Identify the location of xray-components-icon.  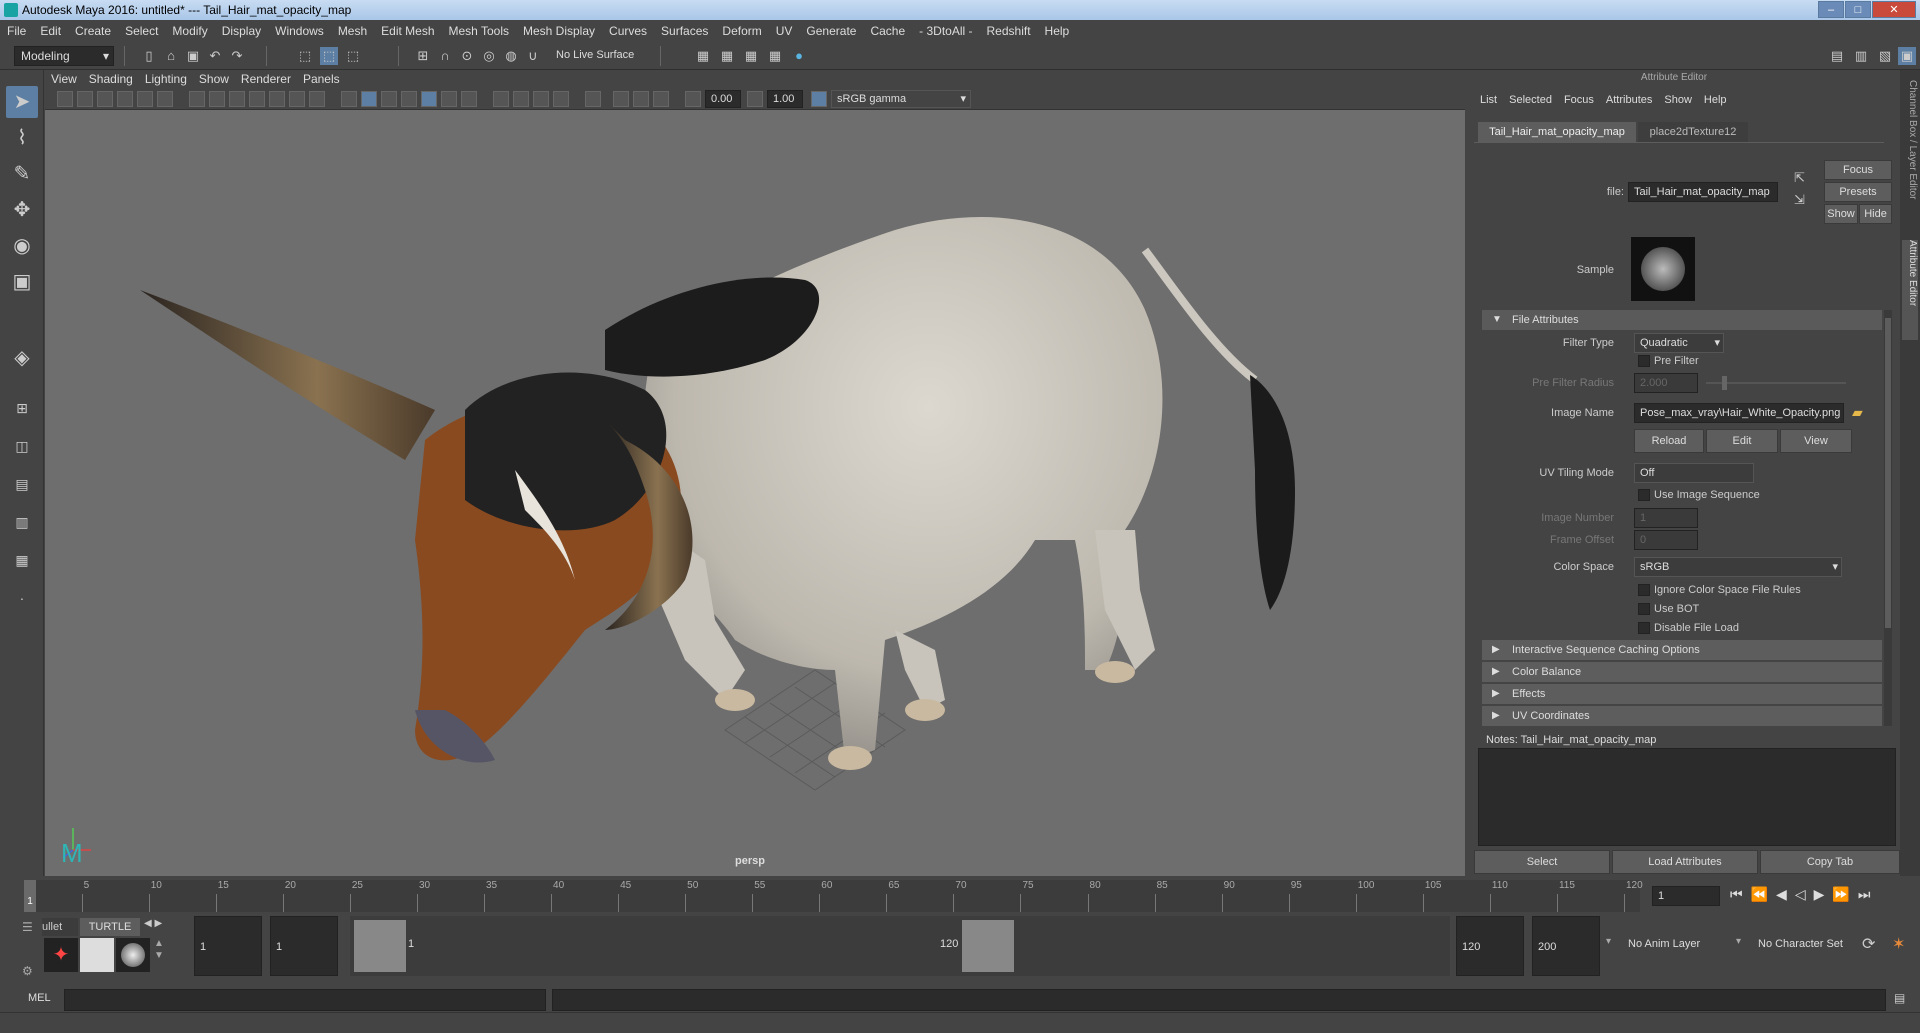
(661, 99).